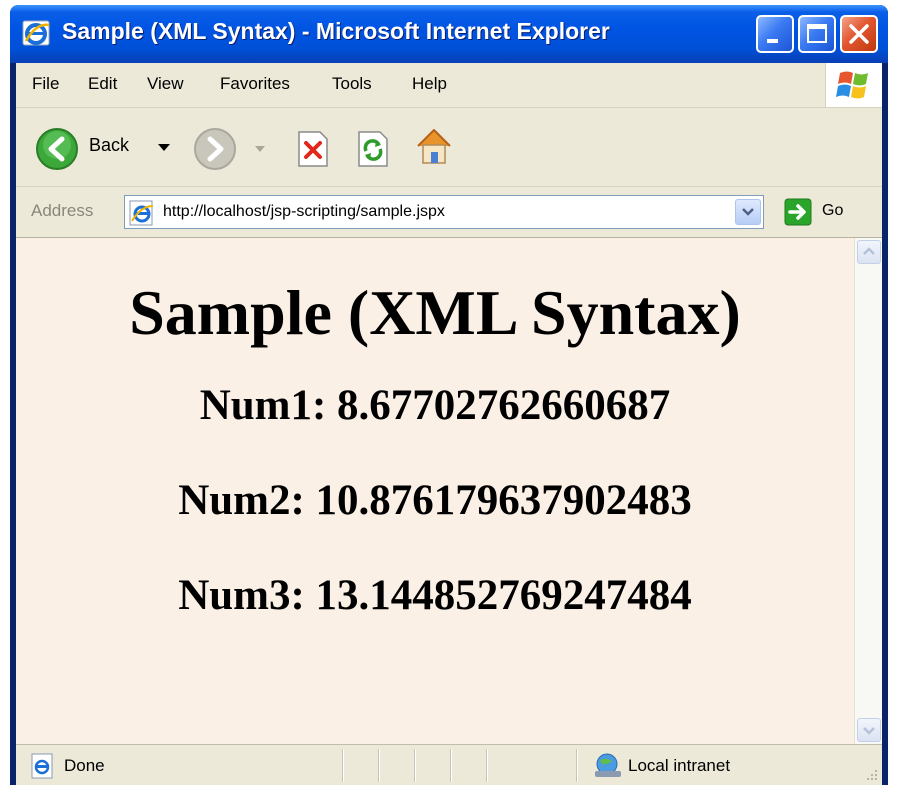 This screenshot has height=789, width=900. What do you see at coordinates (255, 84) in the screenshot?
I see `menu-favorites: Favorites` at bounding box center [255, 84].